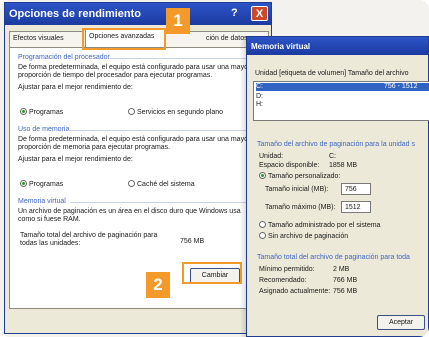 The image size is (429, 337). I want to click on radio-no-paging: Sin archivo de paginación, so click(303, 236).